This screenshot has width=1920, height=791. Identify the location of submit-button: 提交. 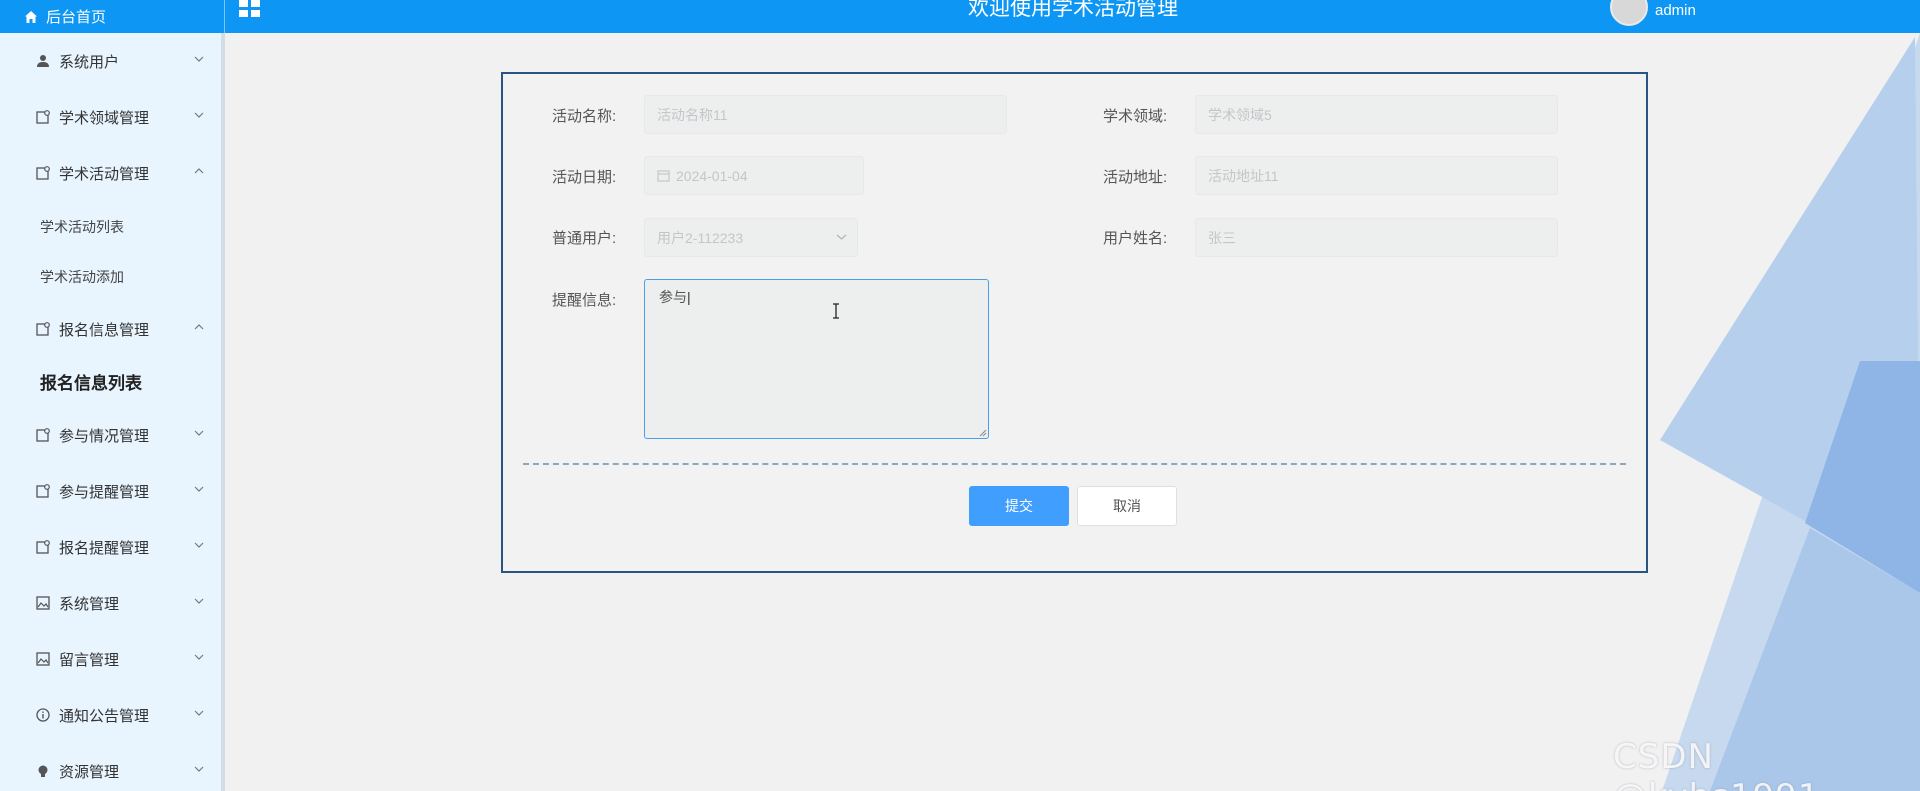
(1019, 506).